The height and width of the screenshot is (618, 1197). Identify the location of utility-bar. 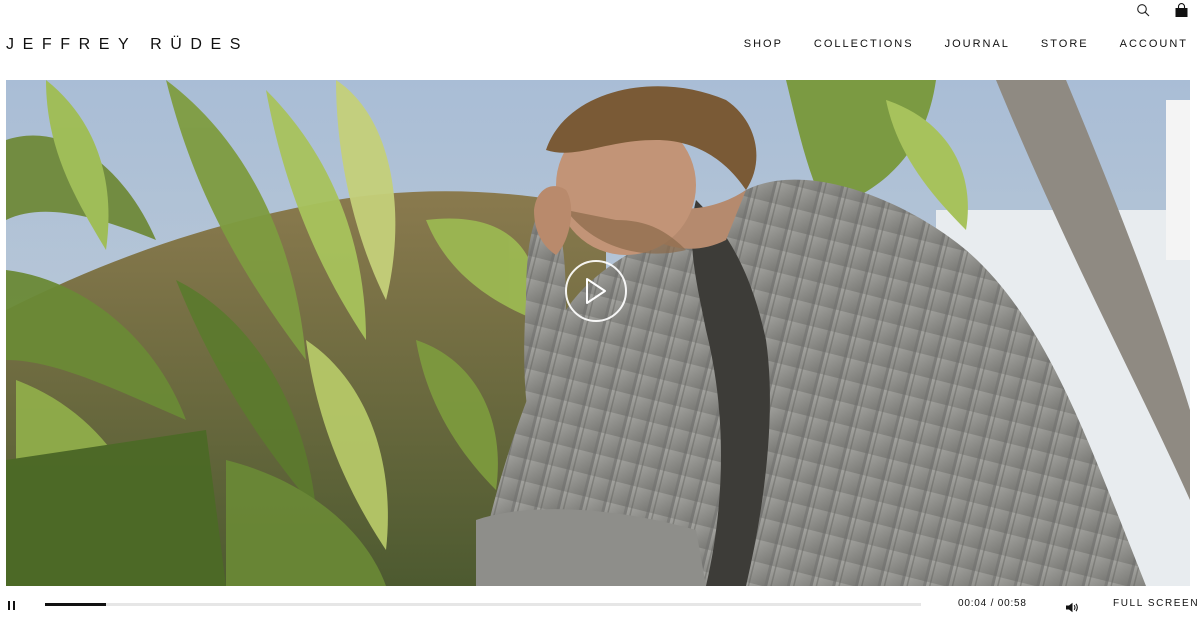
(1162, 10).